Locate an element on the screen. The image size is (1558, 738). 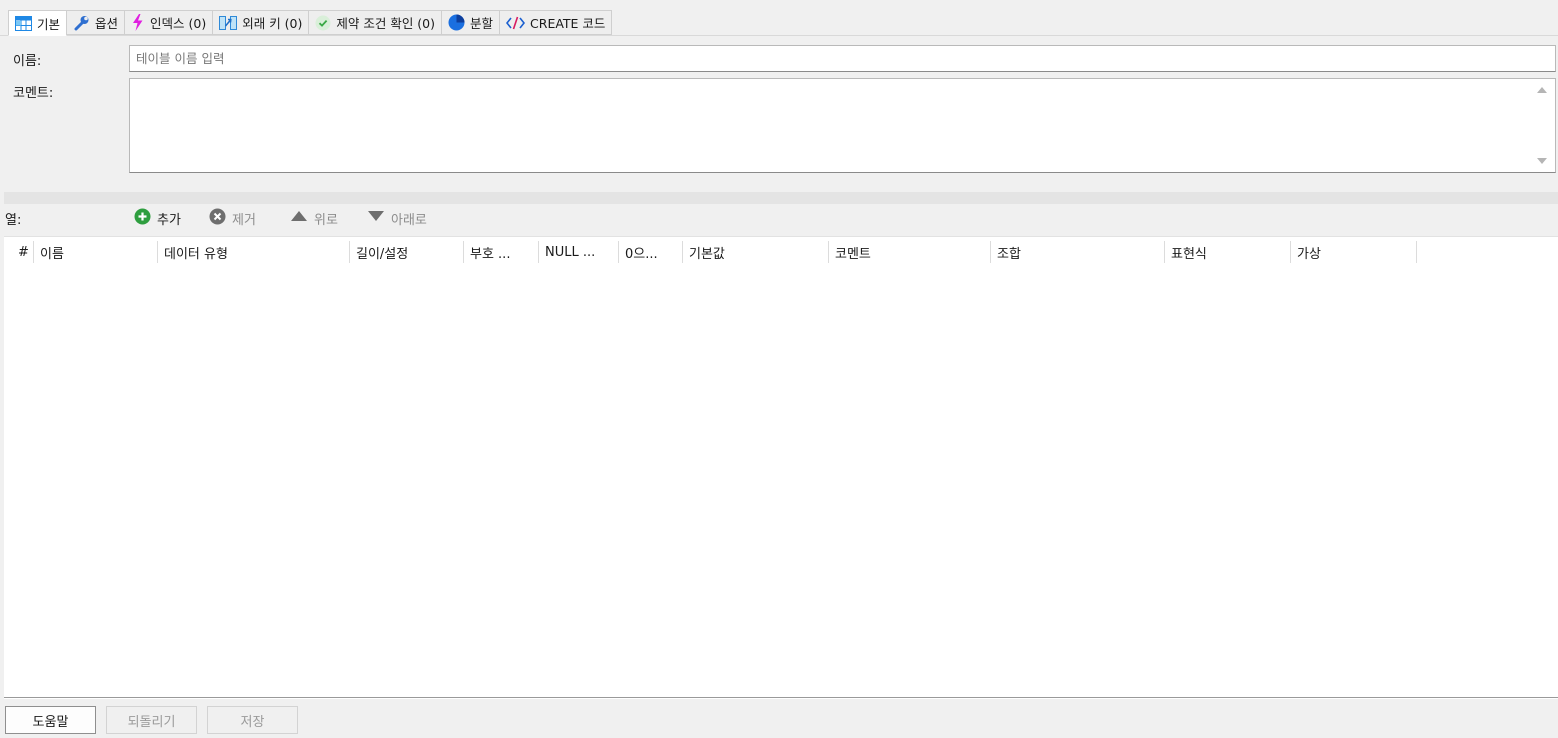
add-column-button: 추가 is located at coordinates (157, 218).